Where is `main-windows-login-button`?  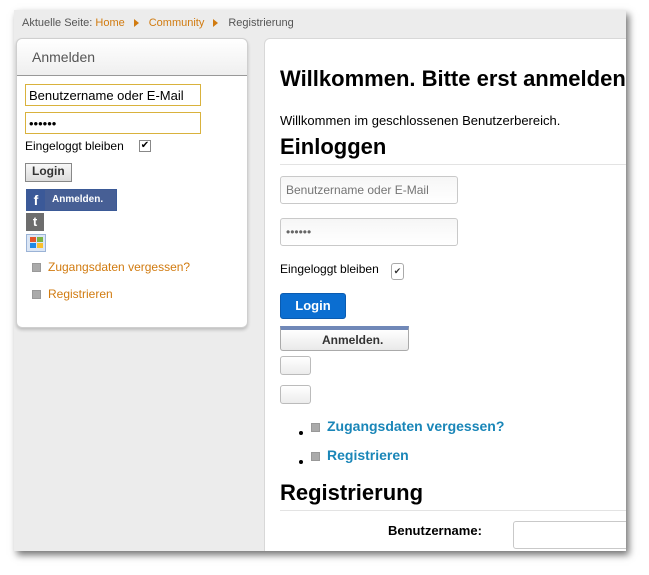 main-windows-login-button is located at coordinates (295, 394).